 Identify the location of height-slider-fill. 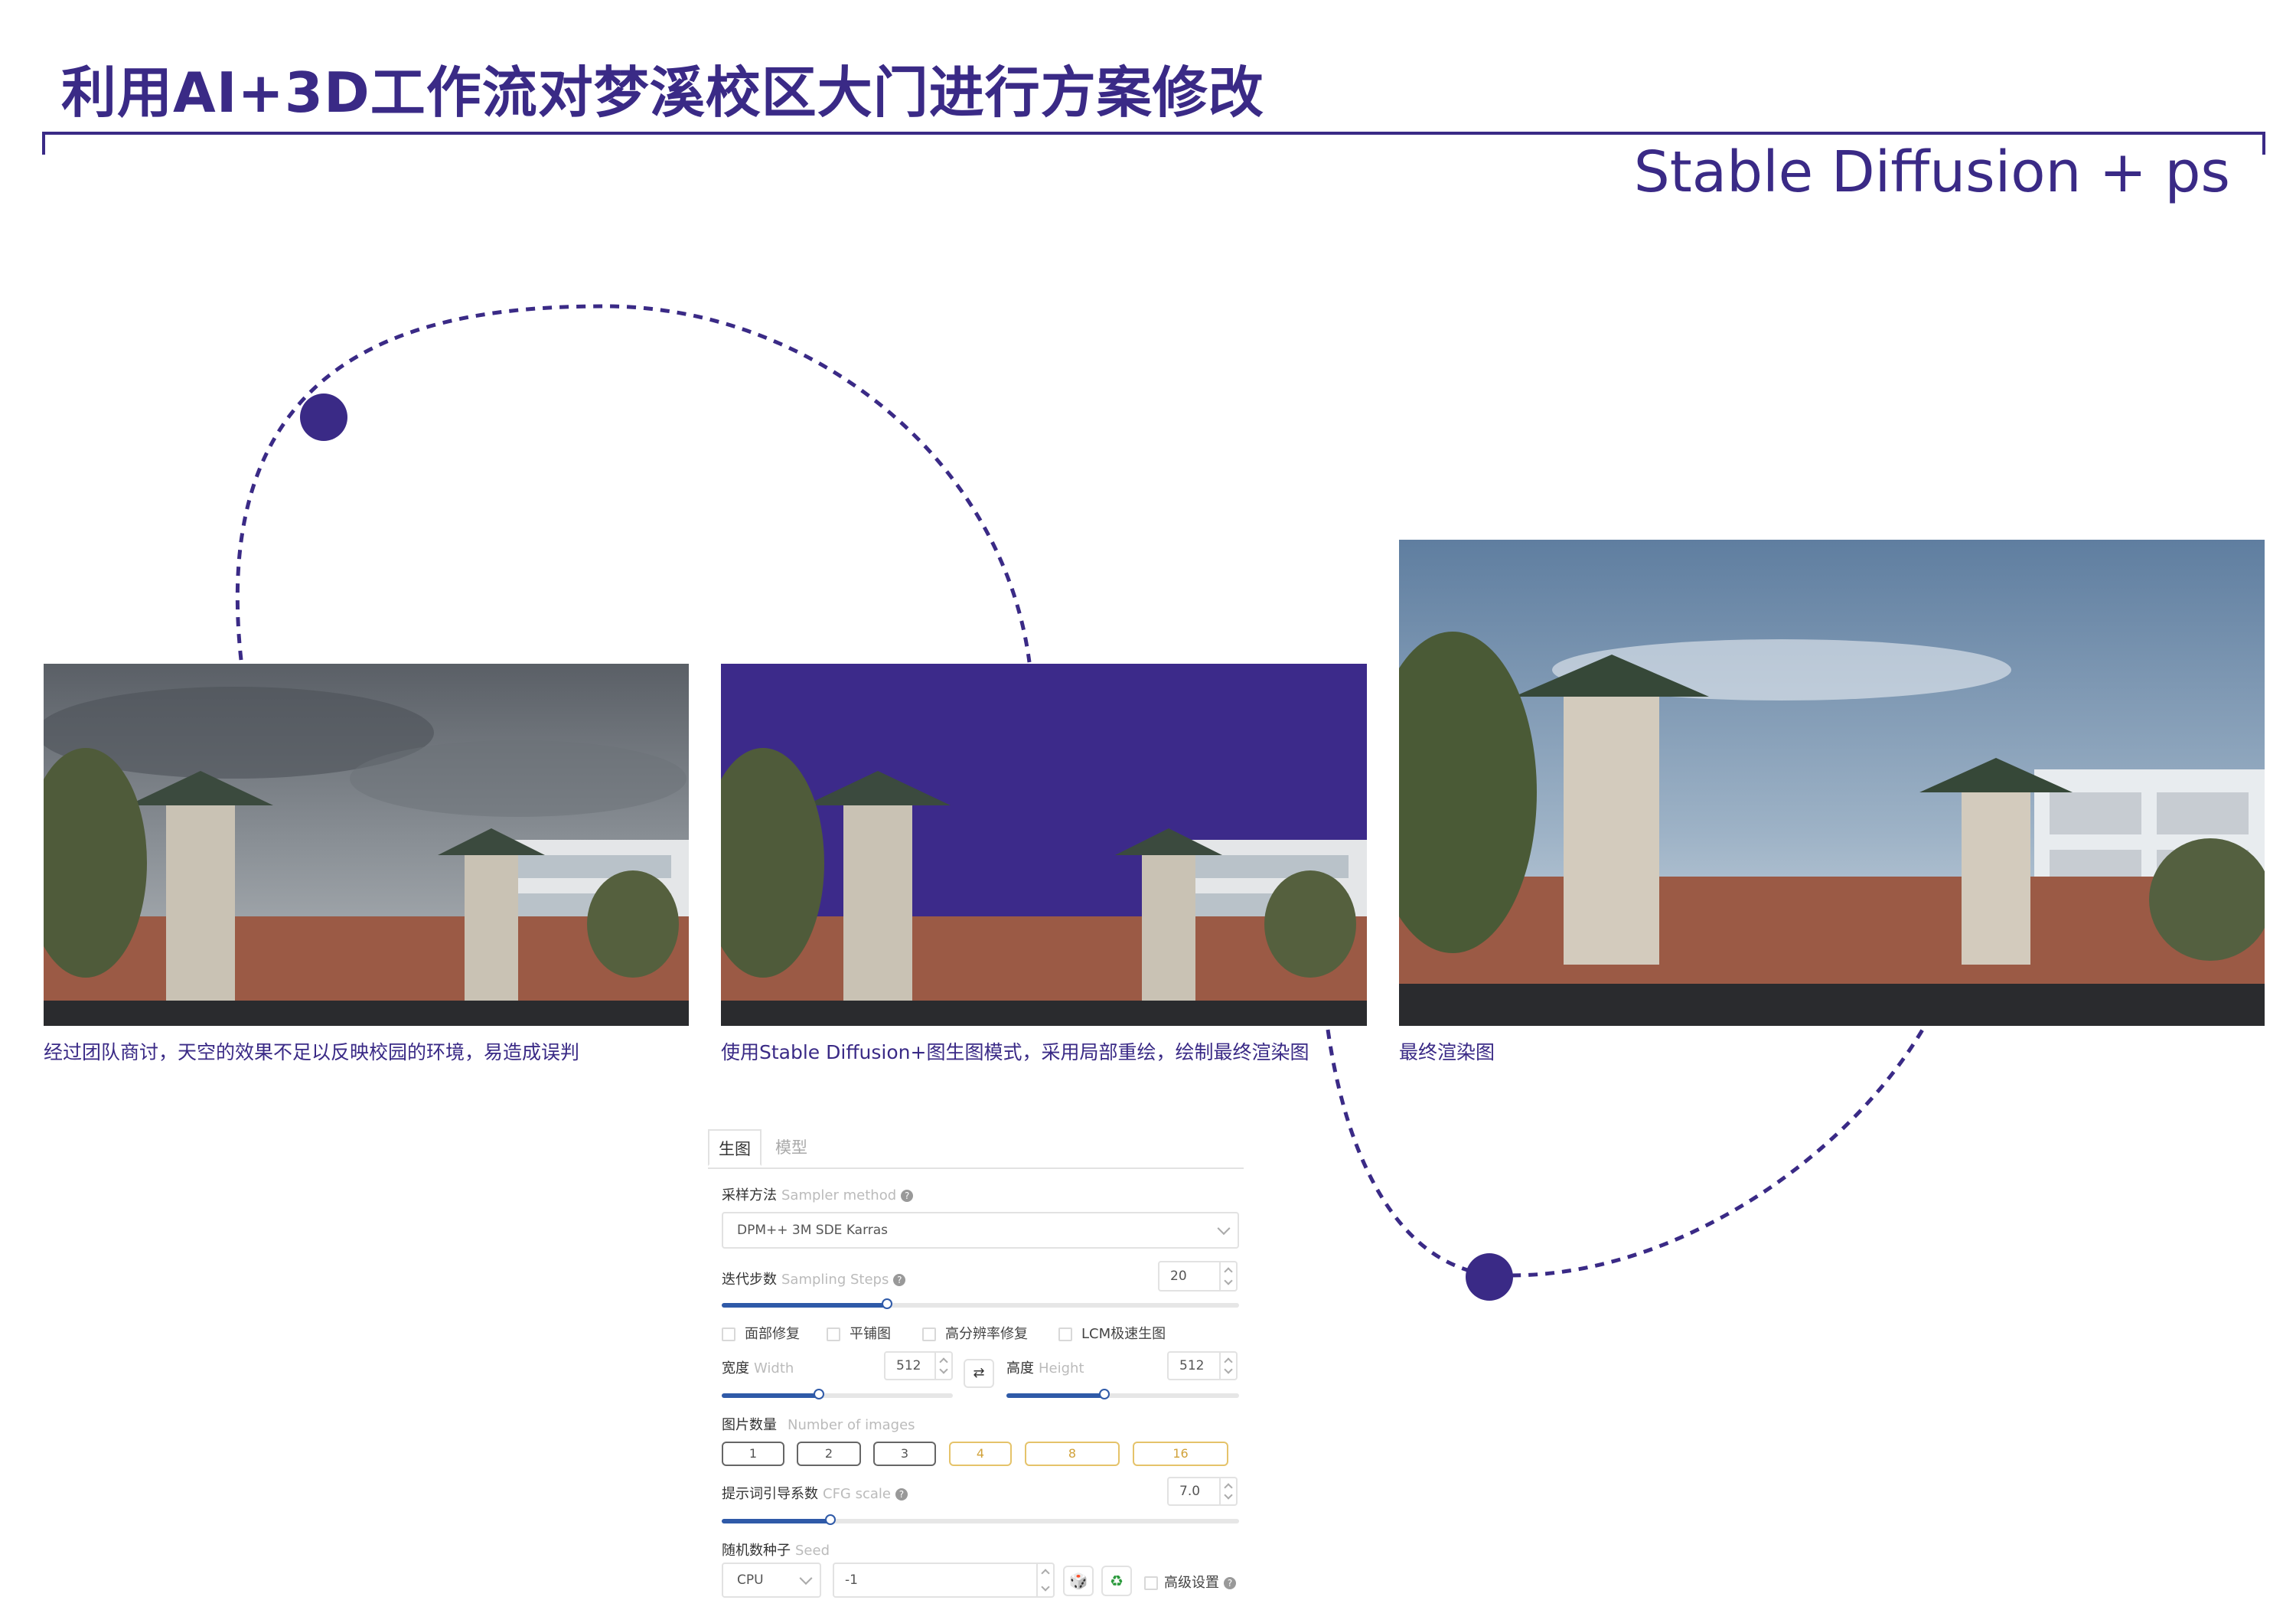
(1055, 1395).